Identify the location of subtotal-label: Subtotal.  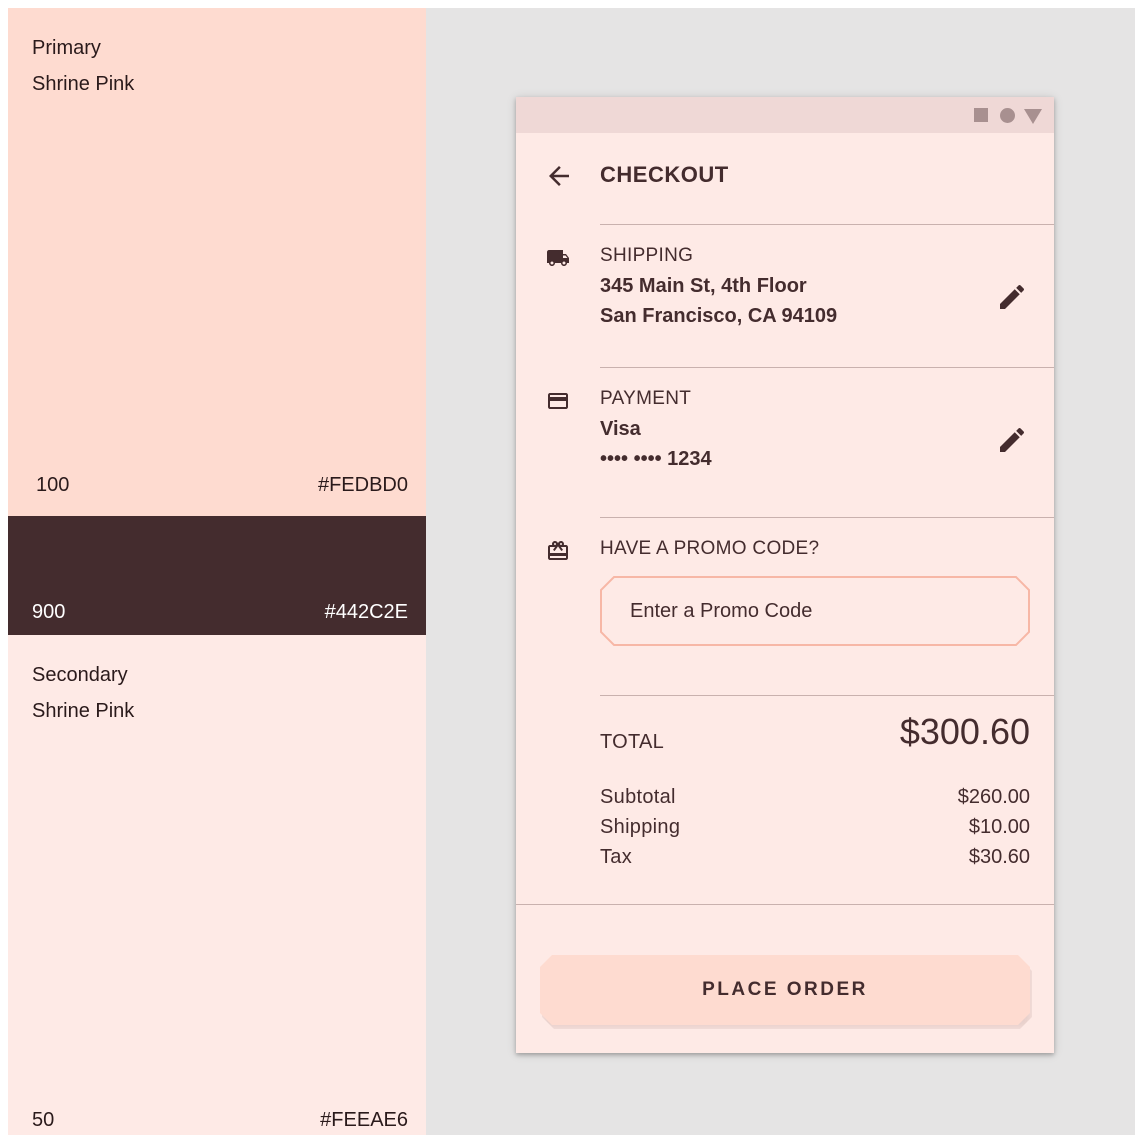
(638, 797).